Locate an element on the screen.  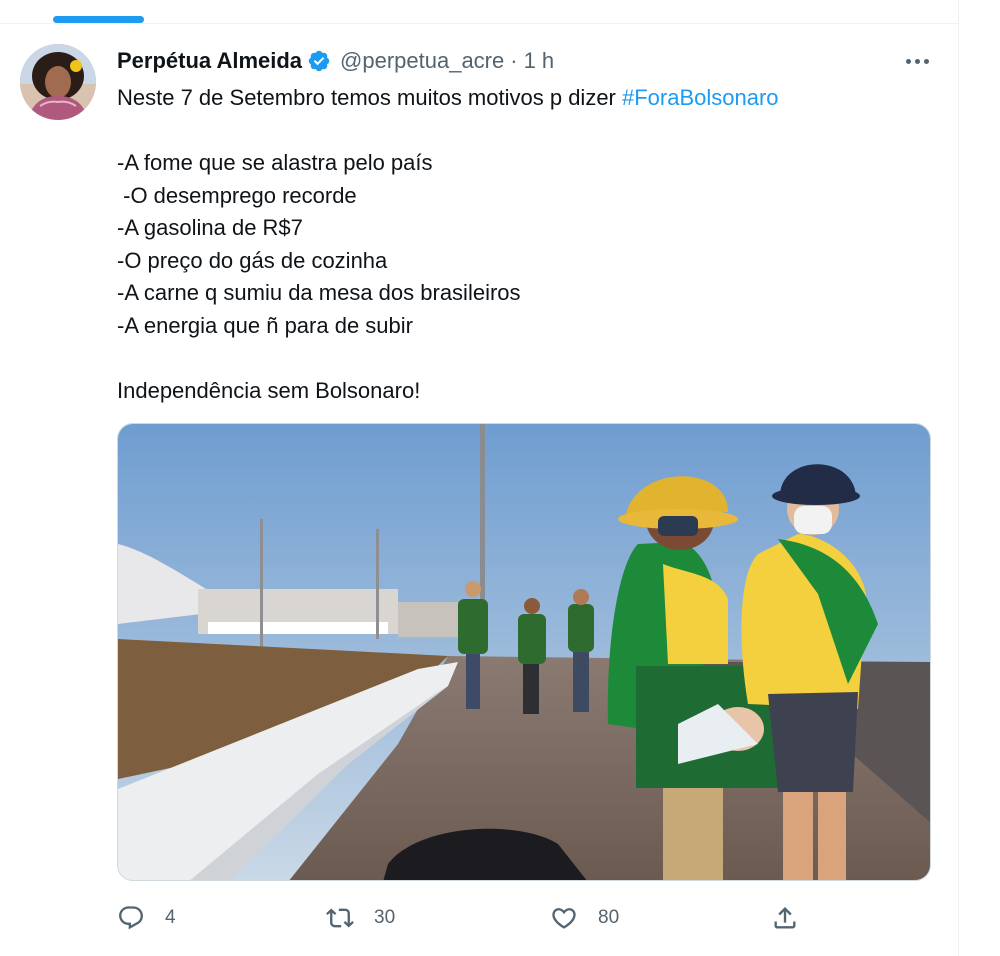
share-button is located at coordinates (785, 918).